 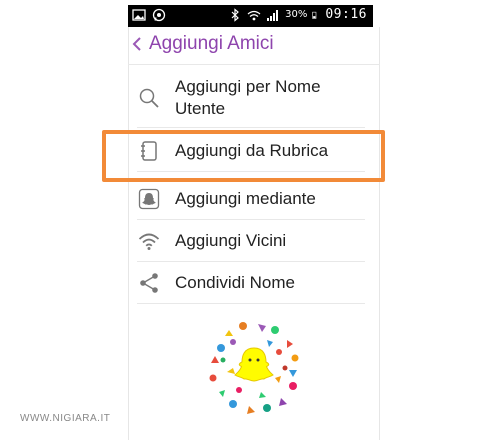 I want to click on screen-edge-left, so click(x=128, y=233).